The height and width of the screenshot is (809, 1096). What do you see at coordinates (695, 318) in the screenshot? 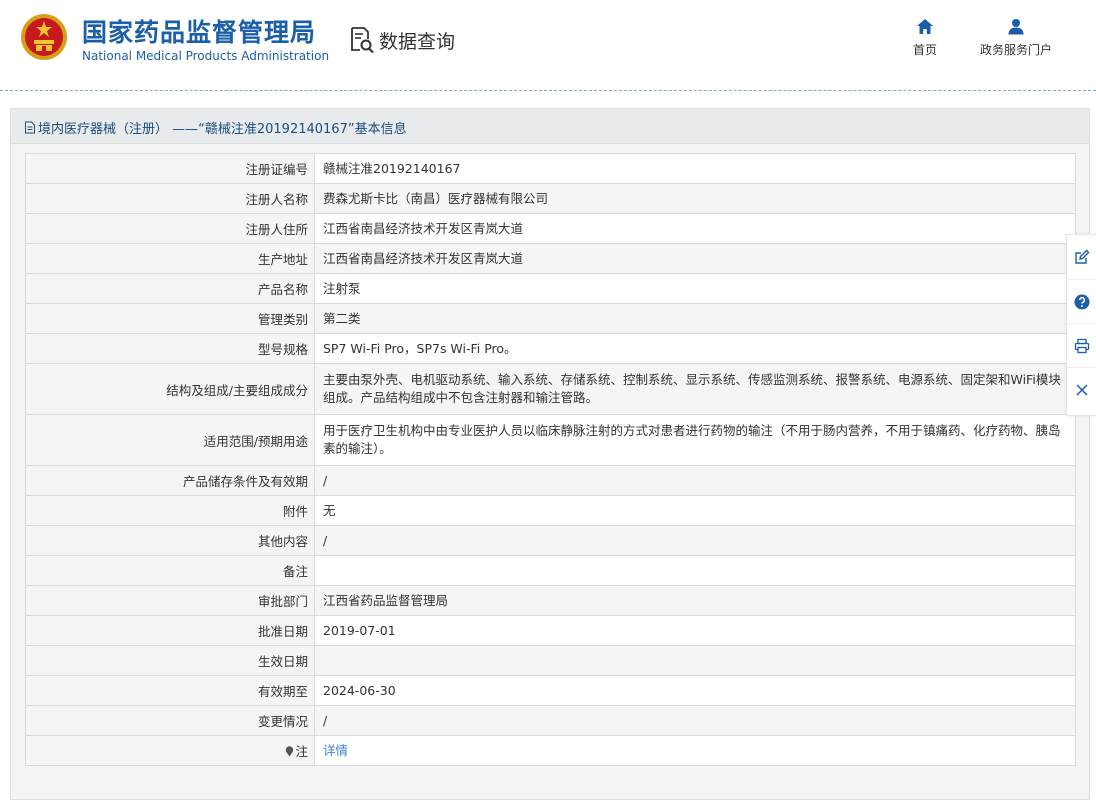
I see `row-value: 第二类` at bounding box center [695, 318].